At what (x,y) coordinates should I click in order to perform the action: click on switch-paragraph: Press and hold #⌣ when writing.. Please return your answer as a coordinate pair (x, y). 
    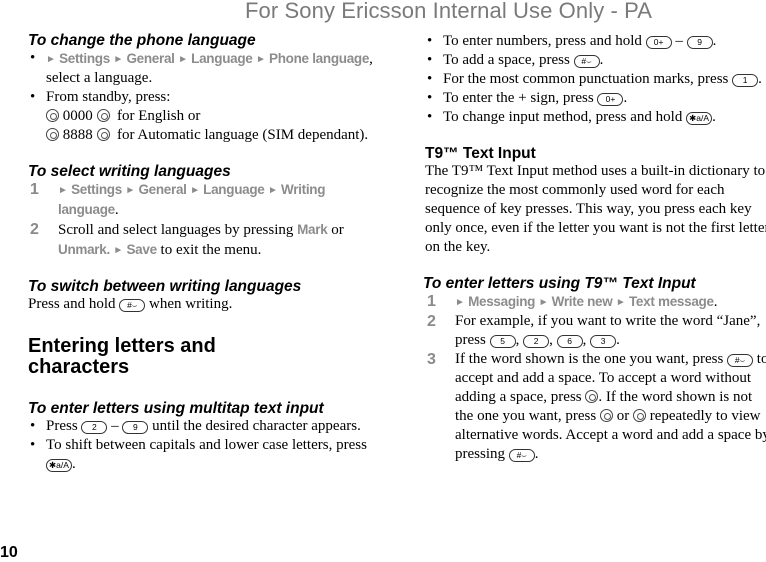
    Looking at the image, I should click on (203, 304).